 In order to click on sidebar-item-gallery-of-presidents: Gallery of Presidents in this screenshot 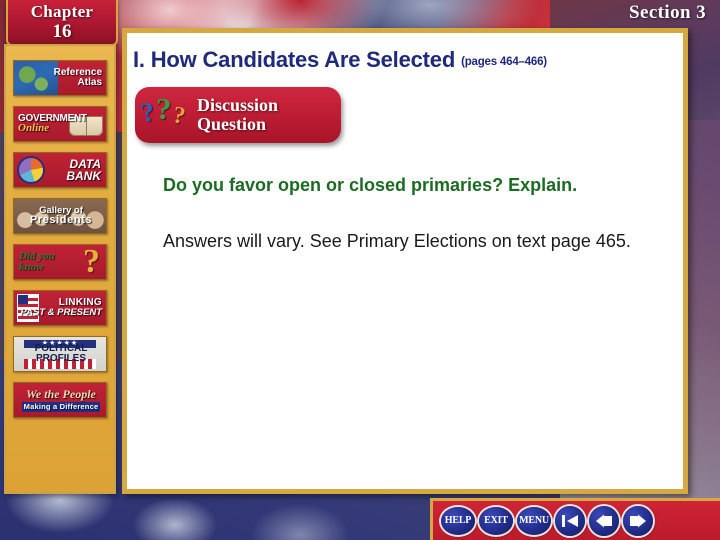, I will do `click(60, 216)`.